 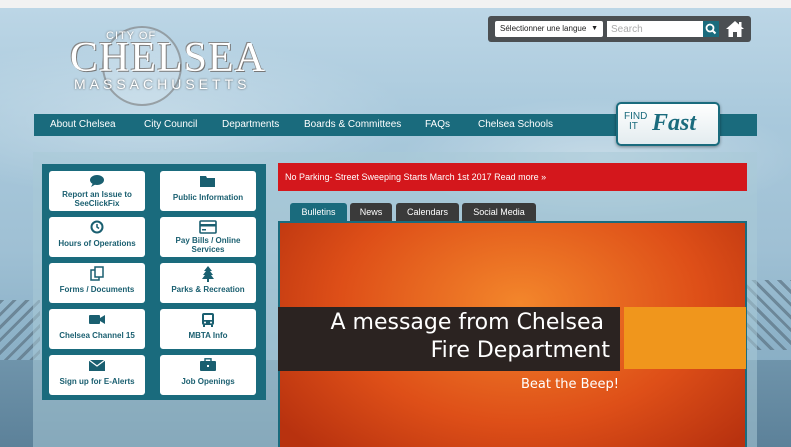 I want to click on language-select-label: Sélectionner une langue, so click(x=543, y=28).